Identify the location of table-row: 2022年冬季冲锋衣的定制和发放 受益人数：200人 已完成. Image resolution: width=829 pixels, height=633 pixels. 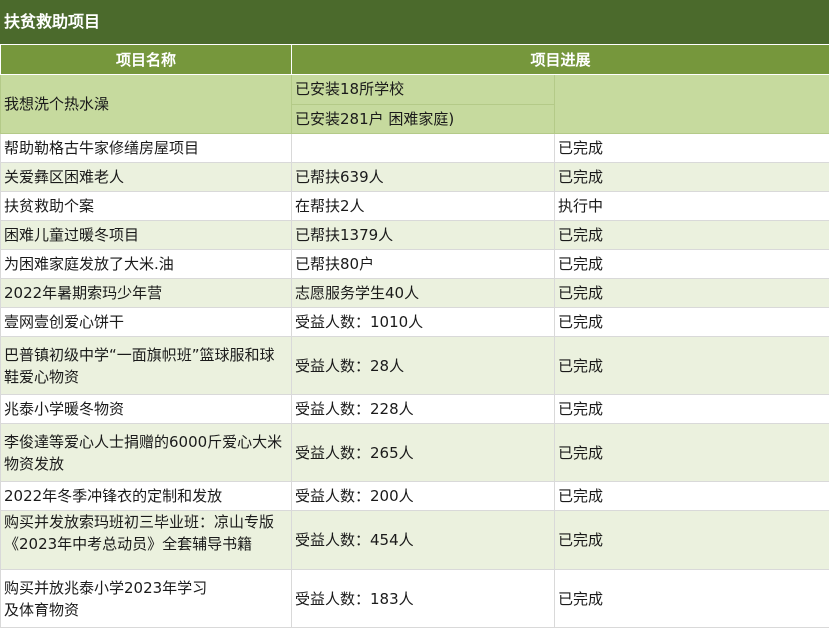
(414, 496).